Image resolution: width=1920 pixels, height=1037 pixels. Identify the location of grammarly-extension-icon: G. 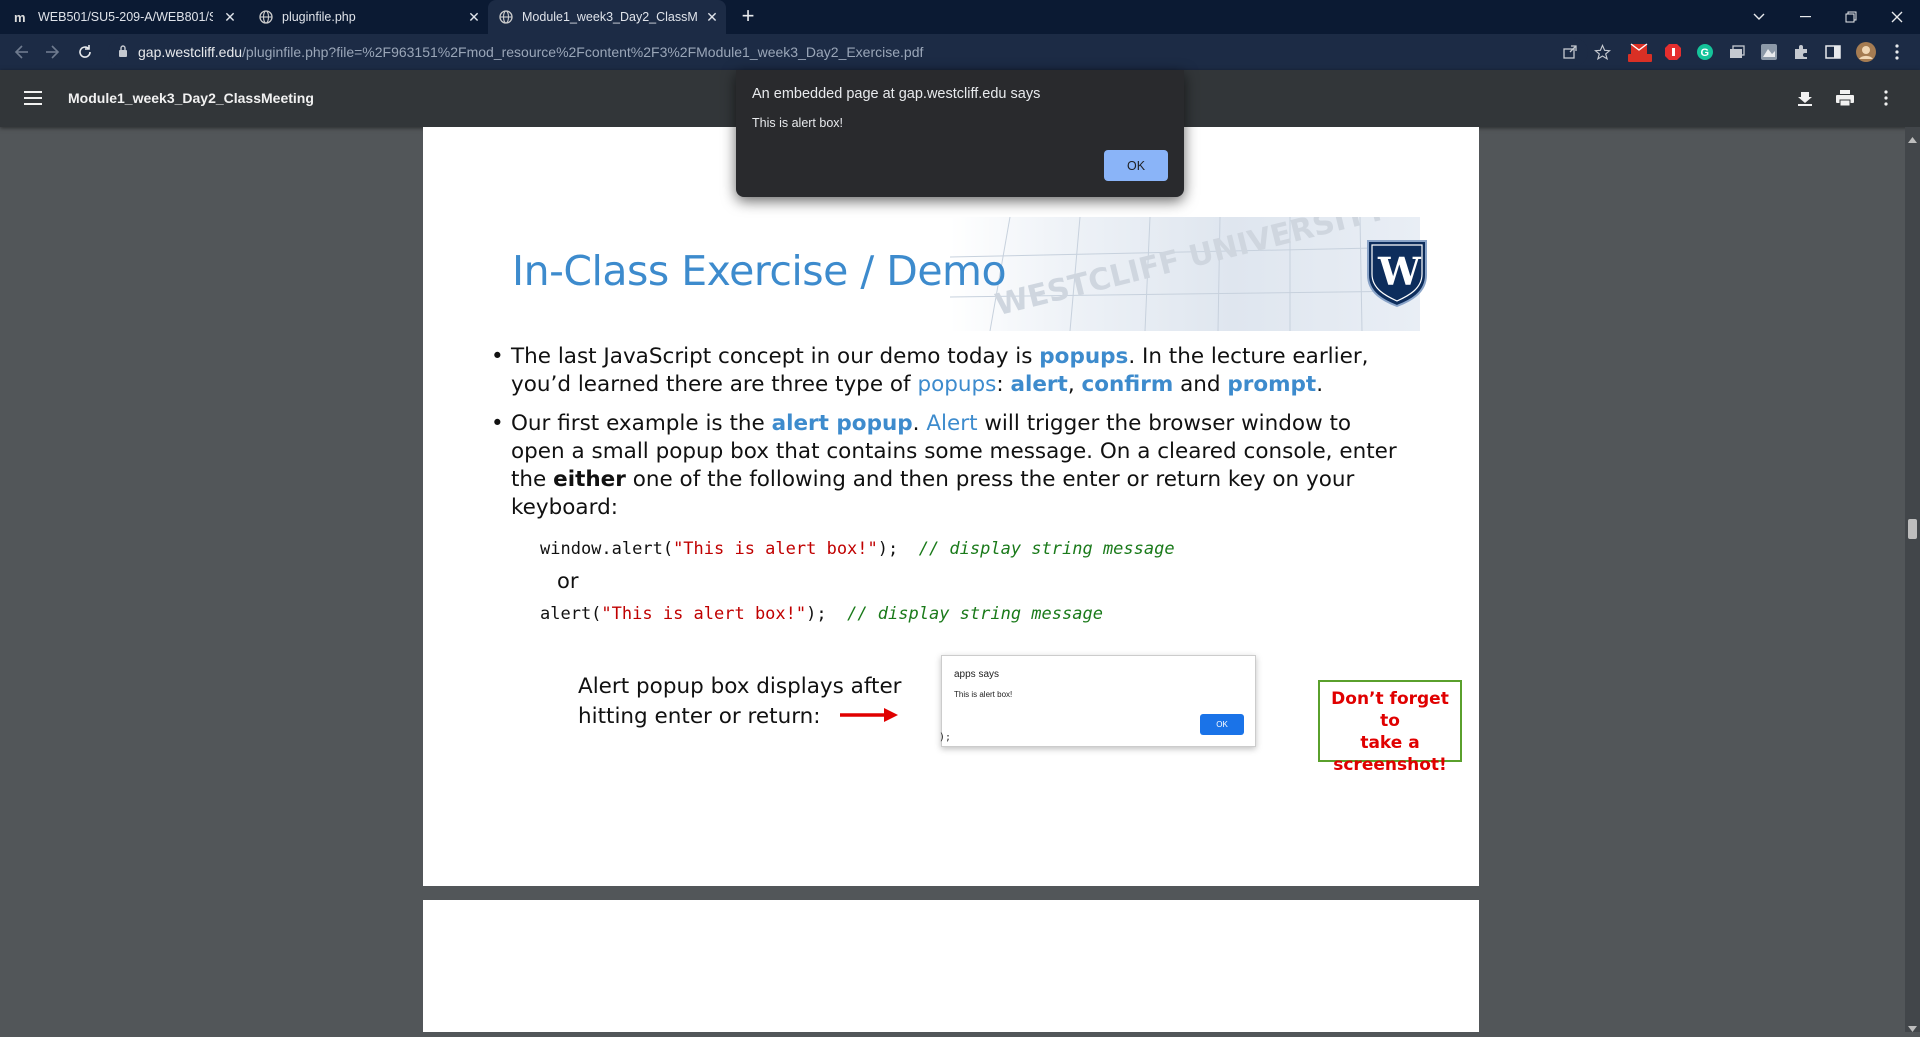
(1705, 52).